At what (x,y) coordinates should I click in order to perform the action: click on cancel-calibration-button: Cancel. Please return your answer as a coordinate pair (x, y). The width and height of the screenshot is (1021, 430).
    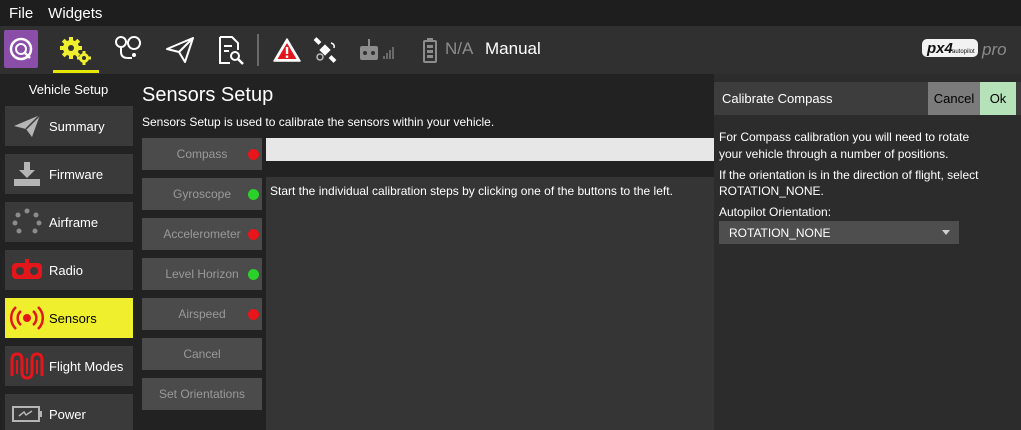
    Looking at the image, I should click on (202, 354).